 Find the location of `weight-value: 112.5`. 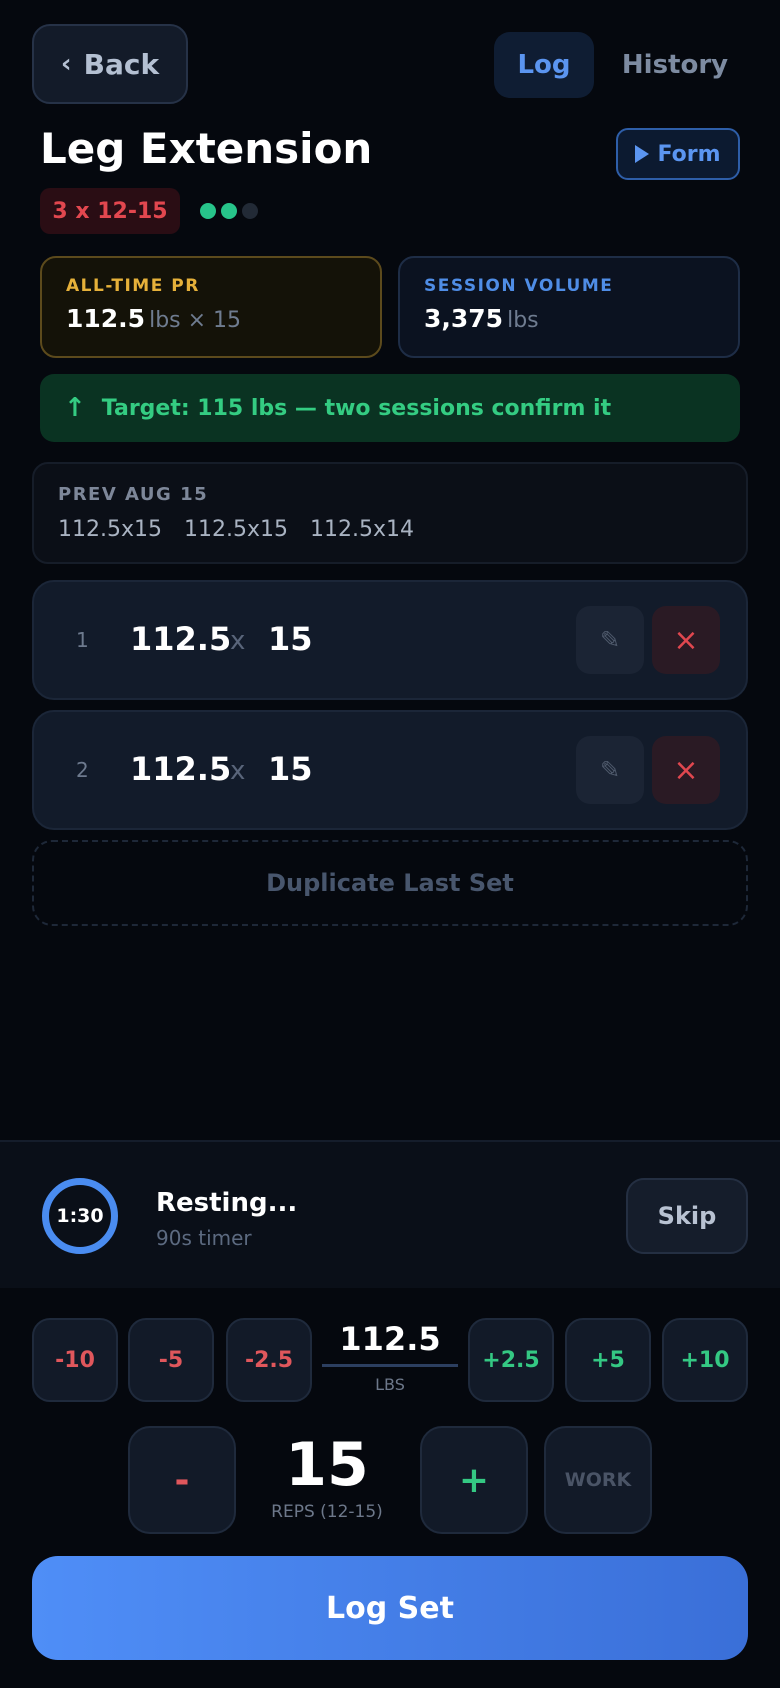

weight-value: 112.5 is located at coordinates (390, 1339).